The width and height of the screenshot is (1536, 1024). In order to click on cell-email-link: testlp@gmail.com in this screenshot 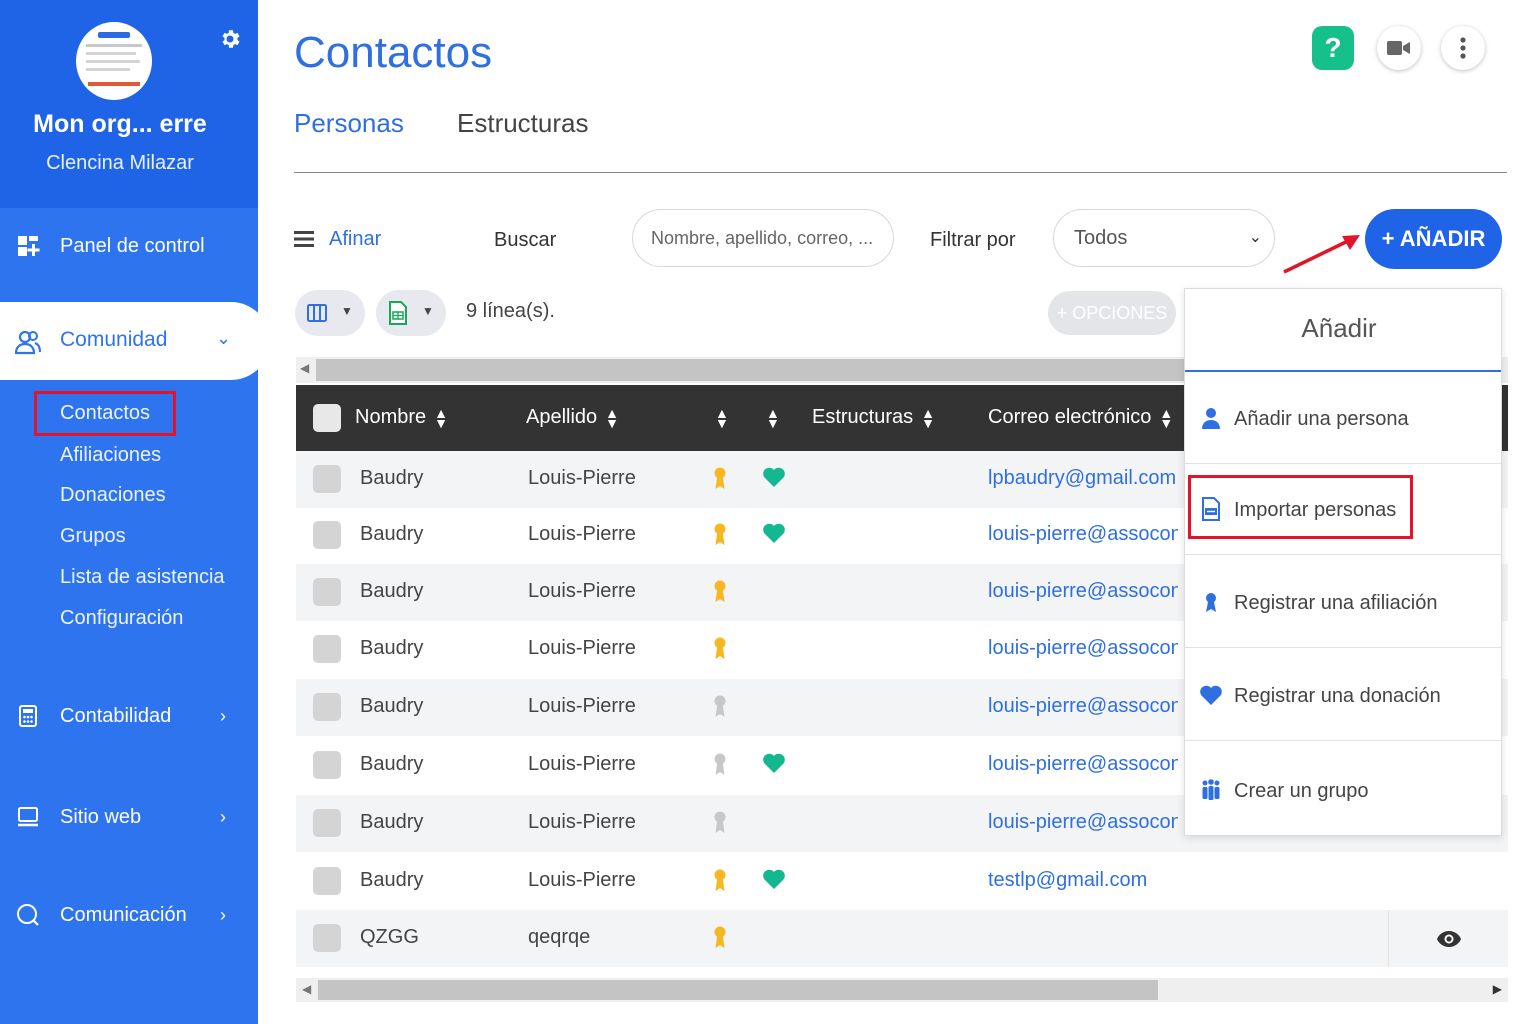, I will do `click(1083, 880)`.